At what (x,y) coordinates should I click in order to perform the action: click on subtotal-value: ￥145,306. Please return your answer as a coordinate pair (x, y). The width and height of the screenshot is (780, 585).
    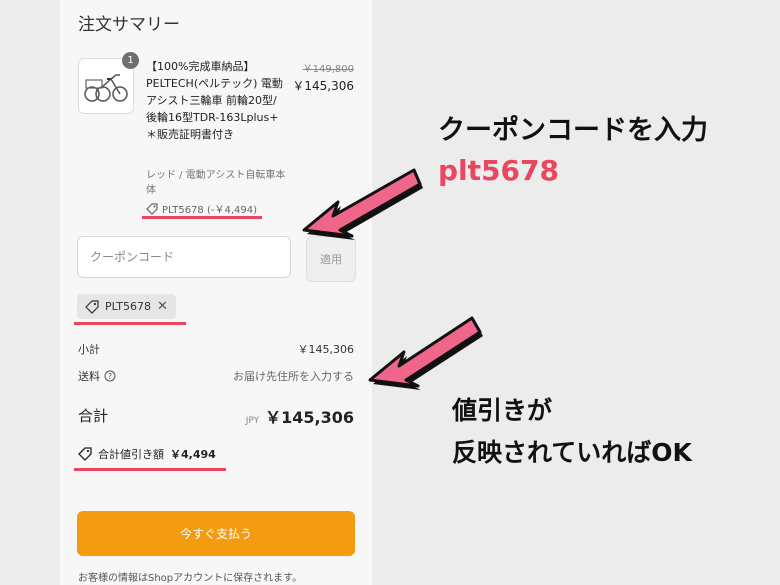
    Looking at the image, I should click on (326, 349).